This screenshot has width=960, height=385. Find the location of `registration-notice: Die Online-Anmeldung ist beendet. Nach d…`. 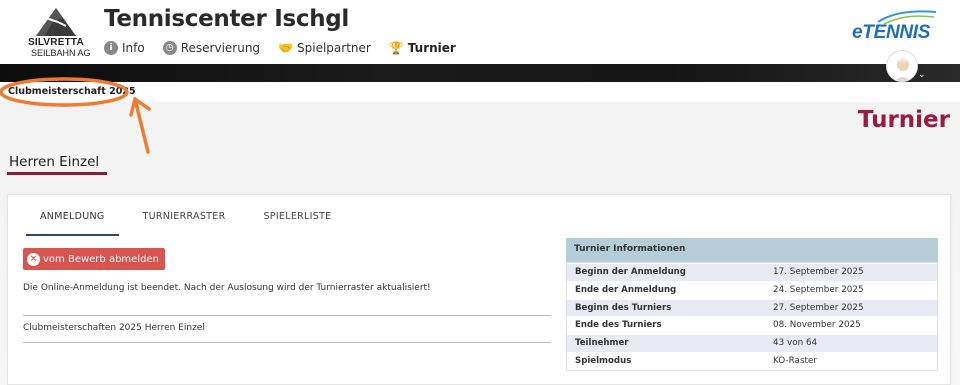

registration-notice: Die Online-Anmeldung ist beendet. Nach d… is located at coordinates (227, 288).